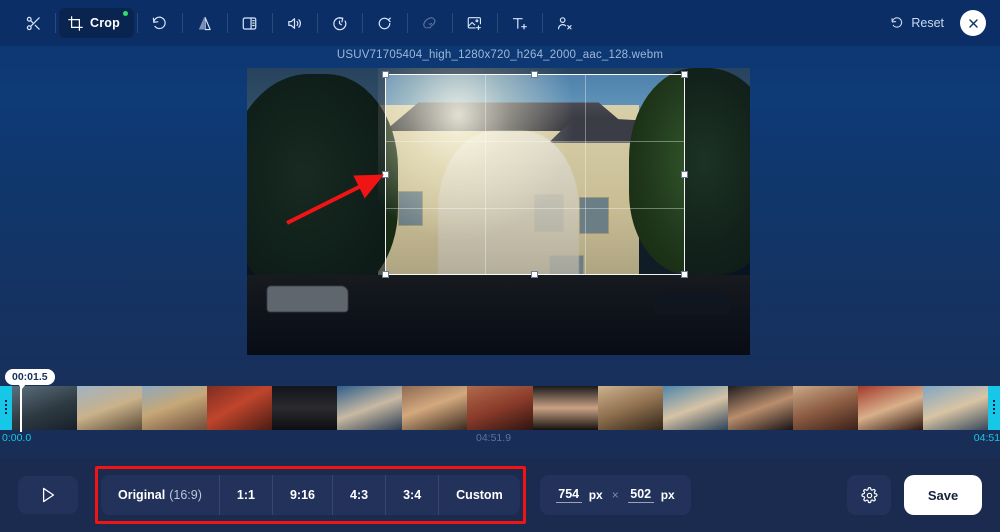 The image size is (1000, 532). I want to click on trim-handle-end, so click(994, 408).